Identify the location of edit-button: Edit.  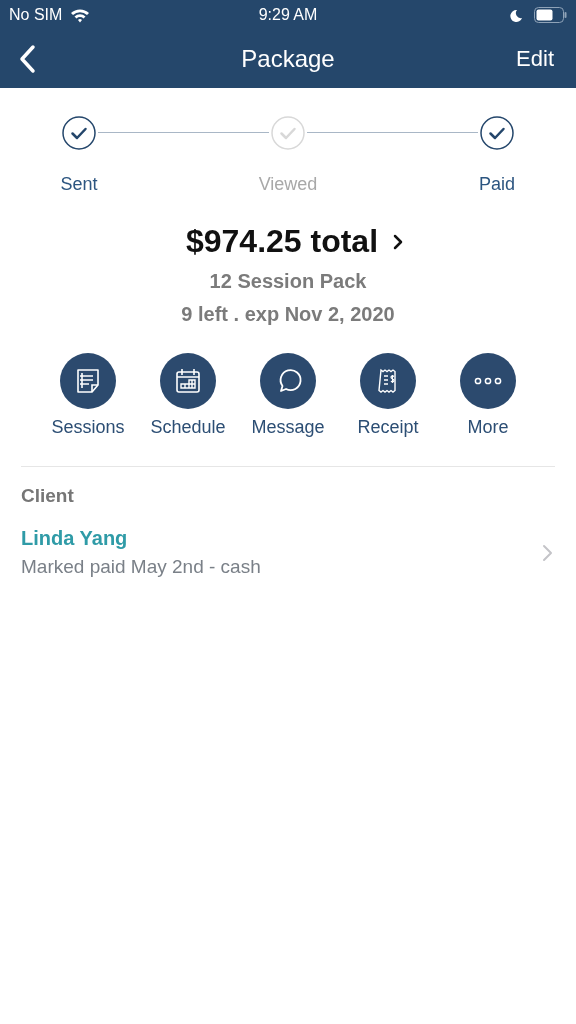
(535, 59).